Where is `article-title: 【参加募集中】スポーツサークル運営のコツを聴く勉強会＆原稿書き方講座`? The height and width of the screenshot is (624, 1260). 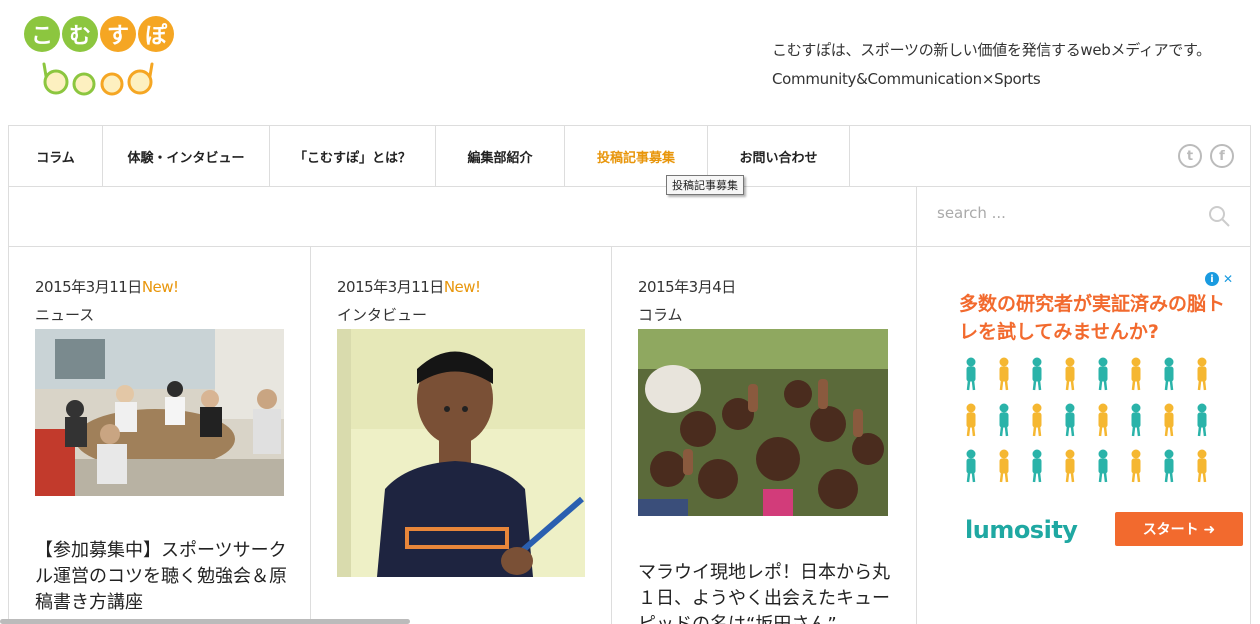
article-title: 【参加募集中】スポーツサークル運営のコツを聴く勉強会＆原稿書き方講座 is located at coordinates (162, 577).